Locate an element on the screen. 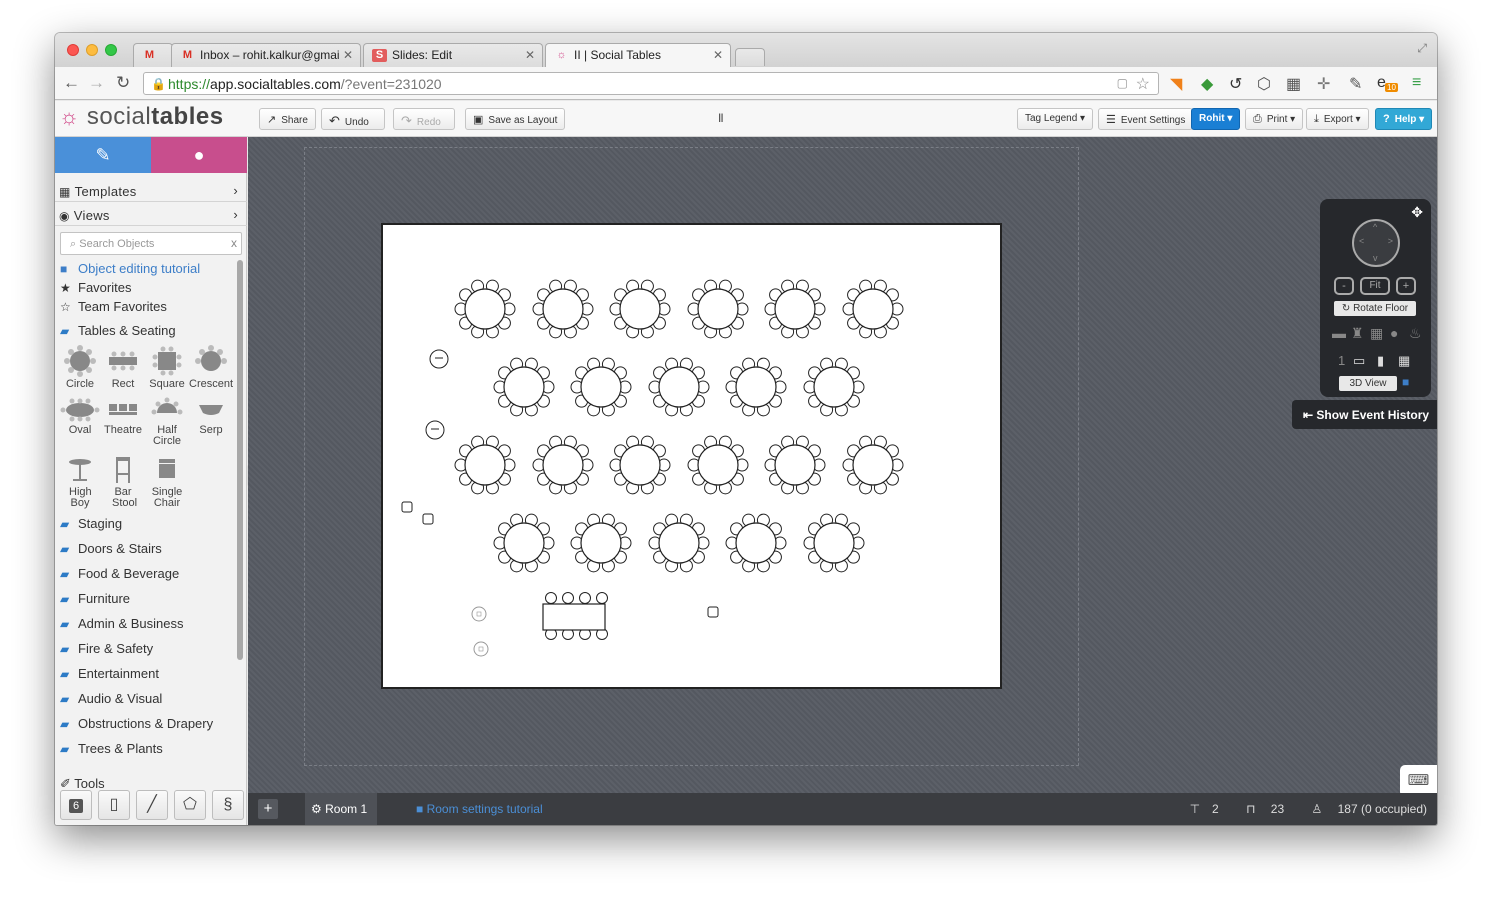 The height and width of the screenshot is (900, 1491). rect-table-filter-icon: ▭ is located at coordinates (1359, 361).